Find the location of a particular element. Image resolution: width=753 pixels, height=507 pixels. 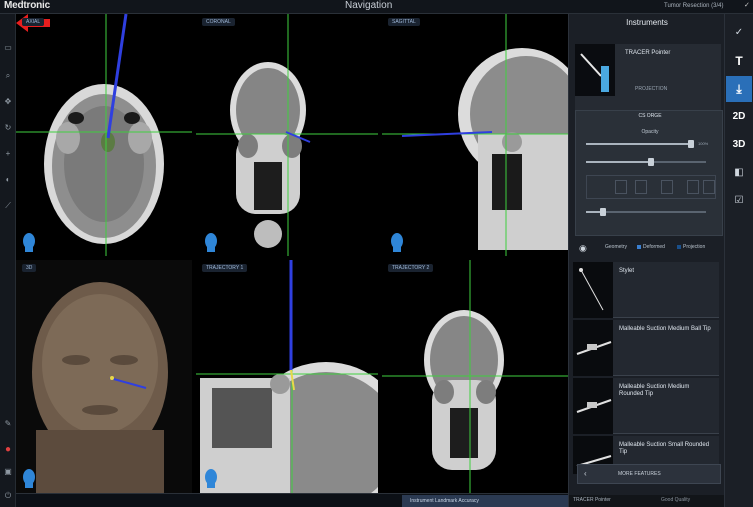

coronal-slice-image is located at coordinates (287, 135).